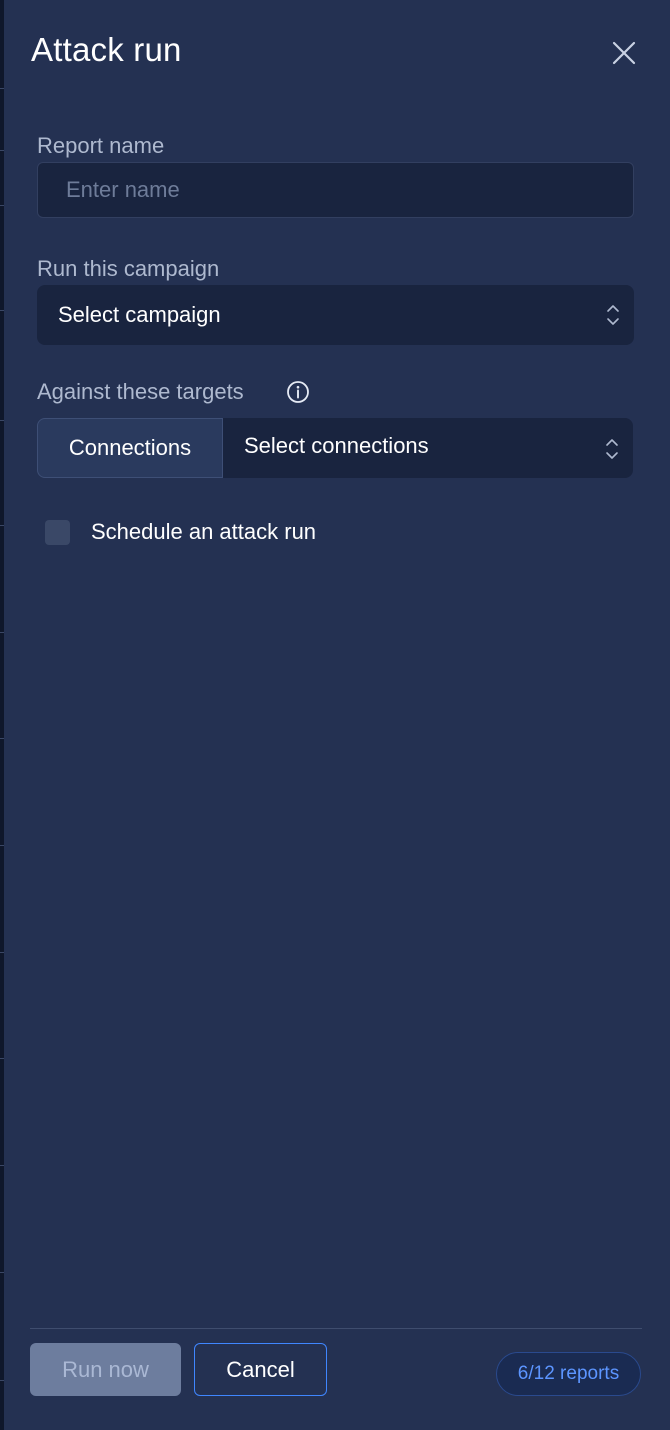 The image size is (670, 1430). What do you see at coordinates (128, 268) in the screenshot?
I see `campaign-label: Run this campaign` at bounding box center [128, 268].